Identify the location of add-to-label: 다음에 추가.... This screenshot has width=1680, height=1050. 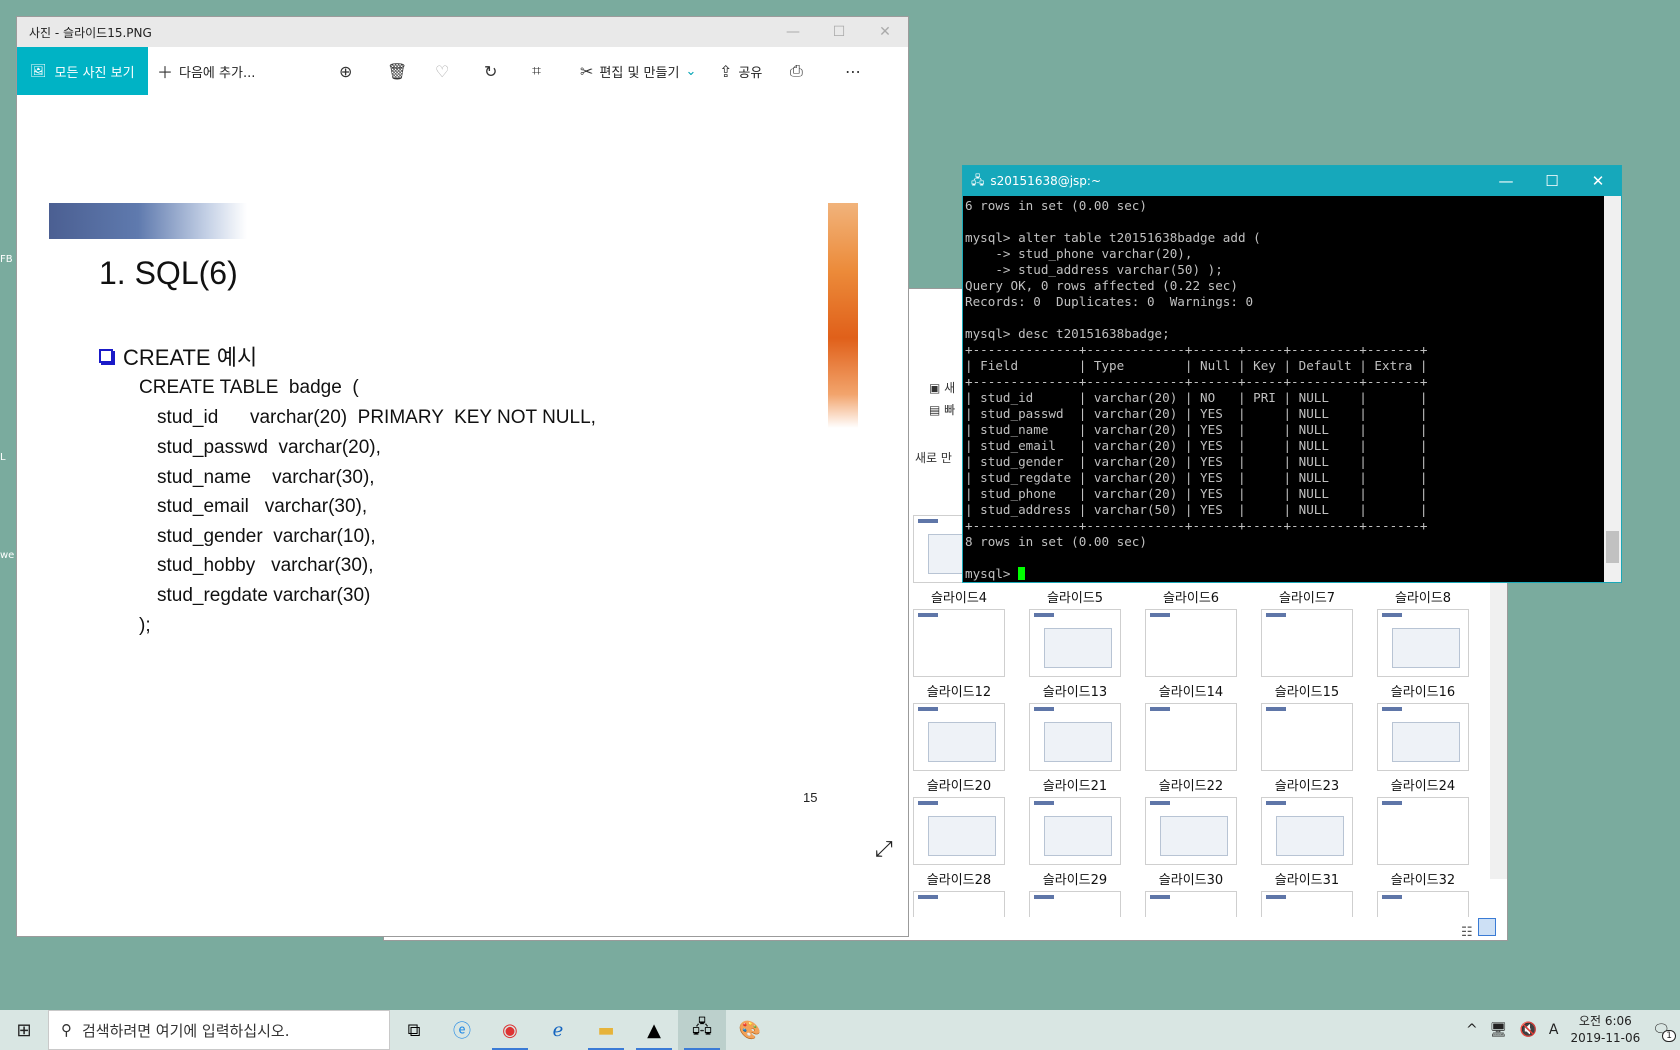
(217, 73).